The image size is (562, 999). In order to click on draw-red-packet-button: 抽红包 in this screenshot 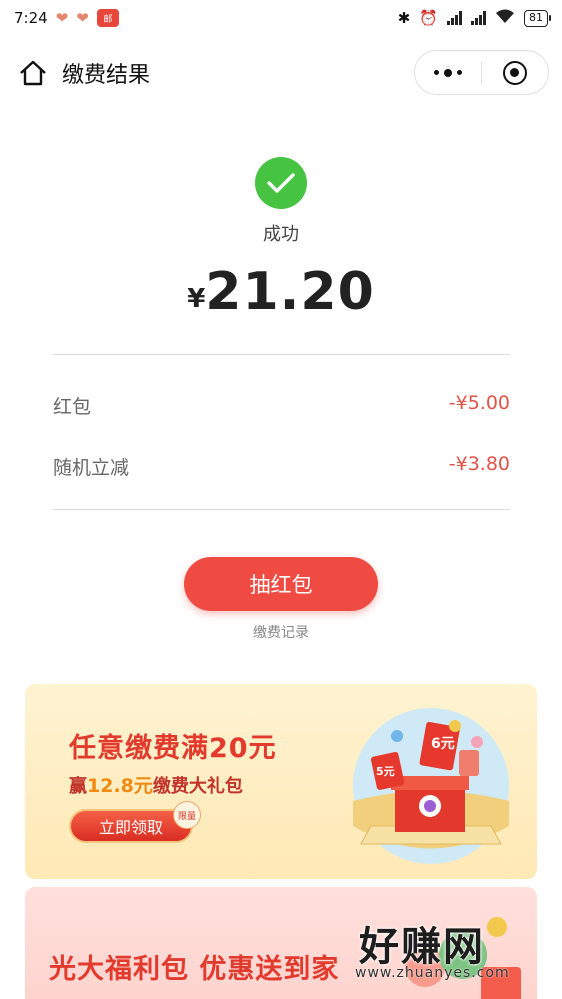, I will do `click(281, 584)`.